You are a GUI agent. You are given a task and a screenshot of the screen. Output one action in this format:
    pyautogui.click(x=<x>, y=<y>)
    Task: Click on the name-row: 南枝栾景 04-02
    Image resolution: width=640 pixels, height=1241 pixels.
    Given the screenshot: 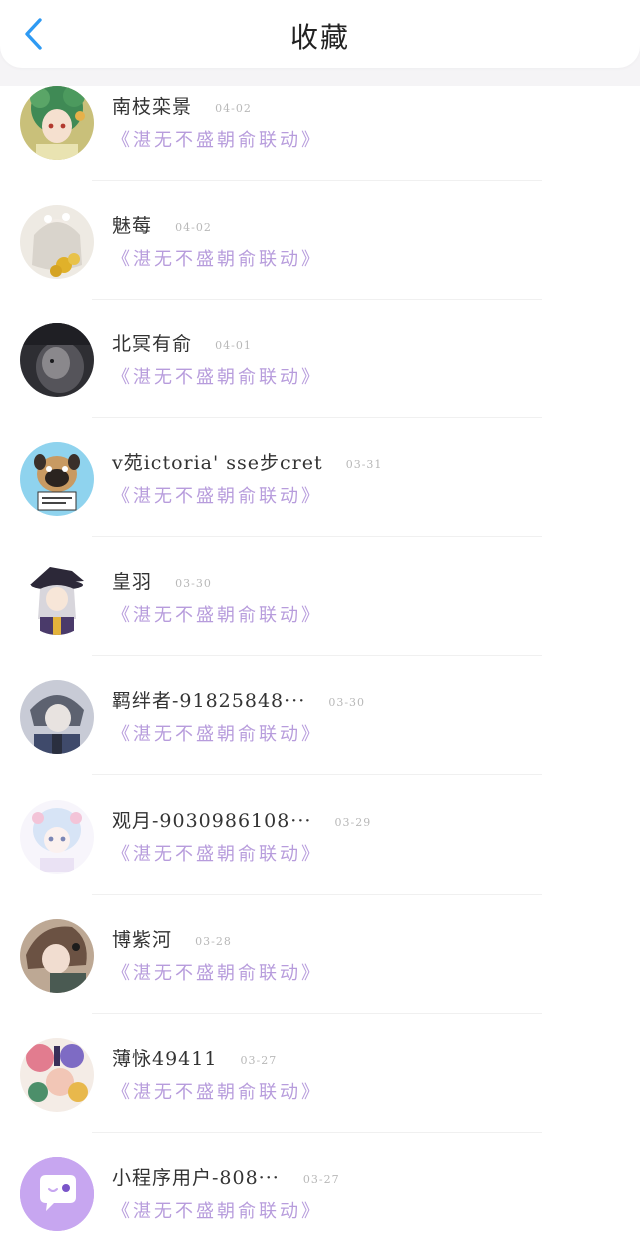 What is the action you would take?
    pyautogui.click(x=182, y=105)
    